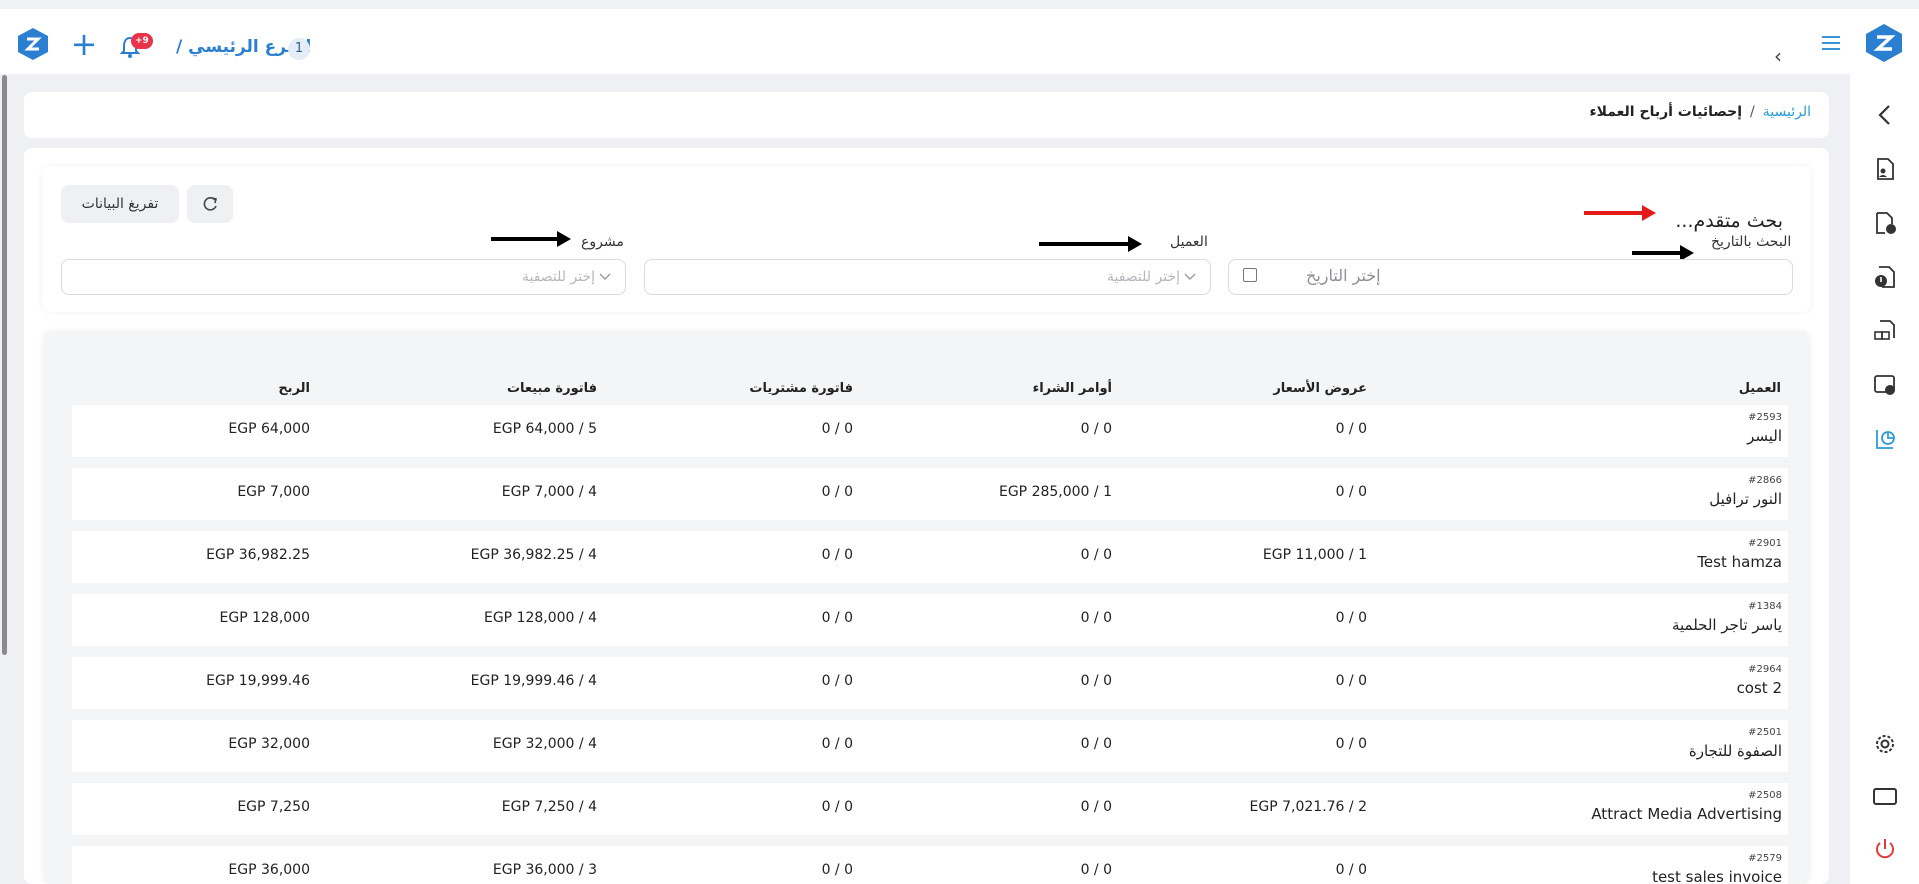  I want to click on client-id: #1384, so click(1765, 606).